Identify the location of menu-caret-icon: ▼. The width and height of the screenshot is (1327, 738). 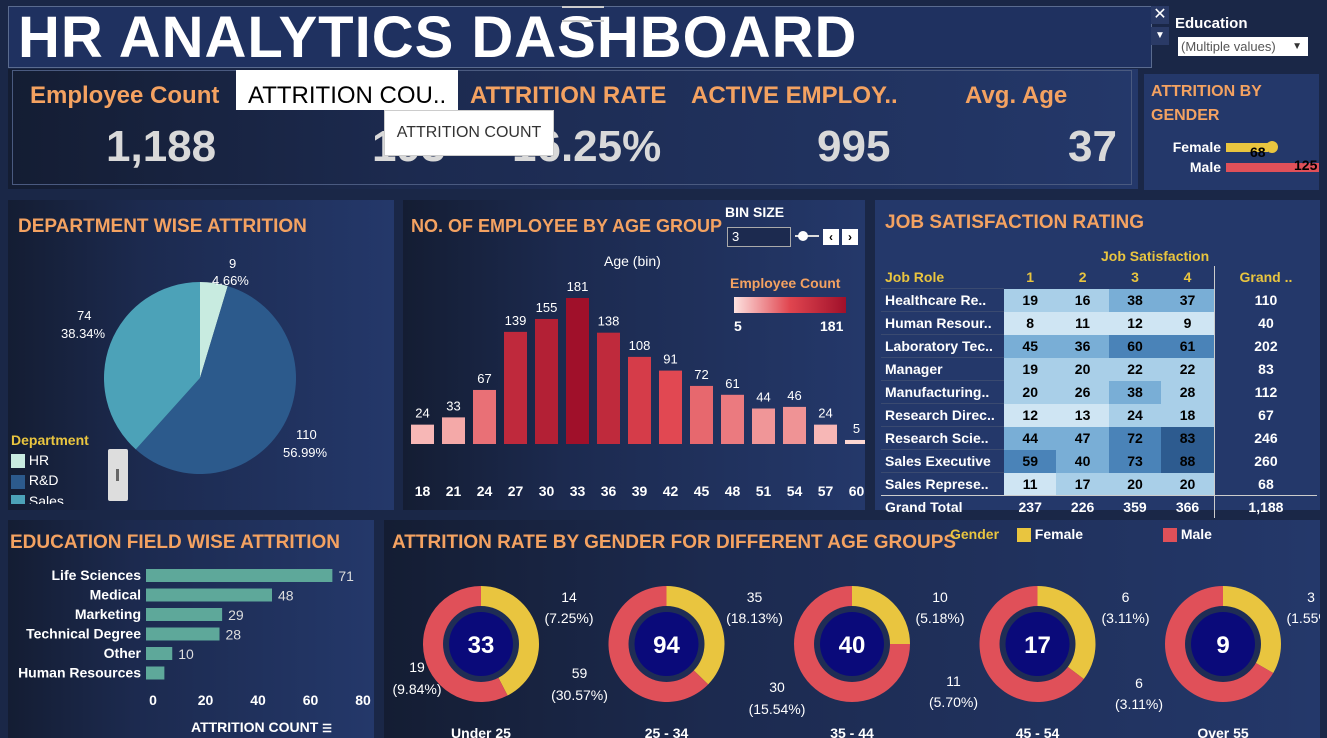
(1160, 36).